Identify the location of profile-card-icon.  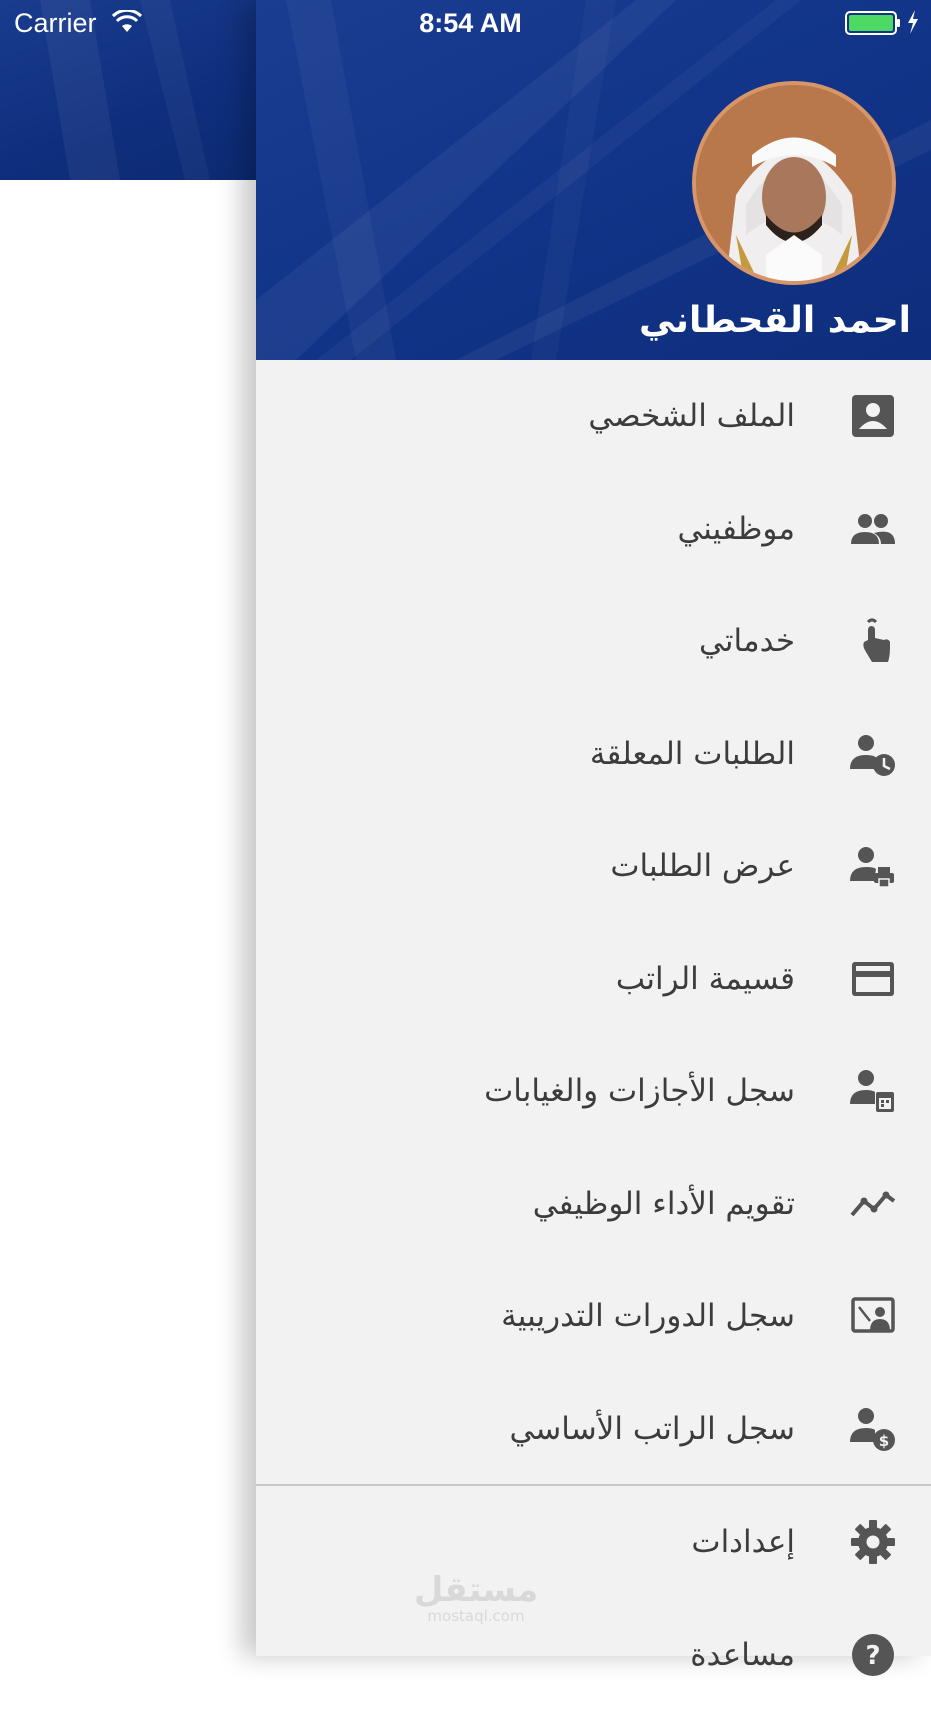
(873, 416).